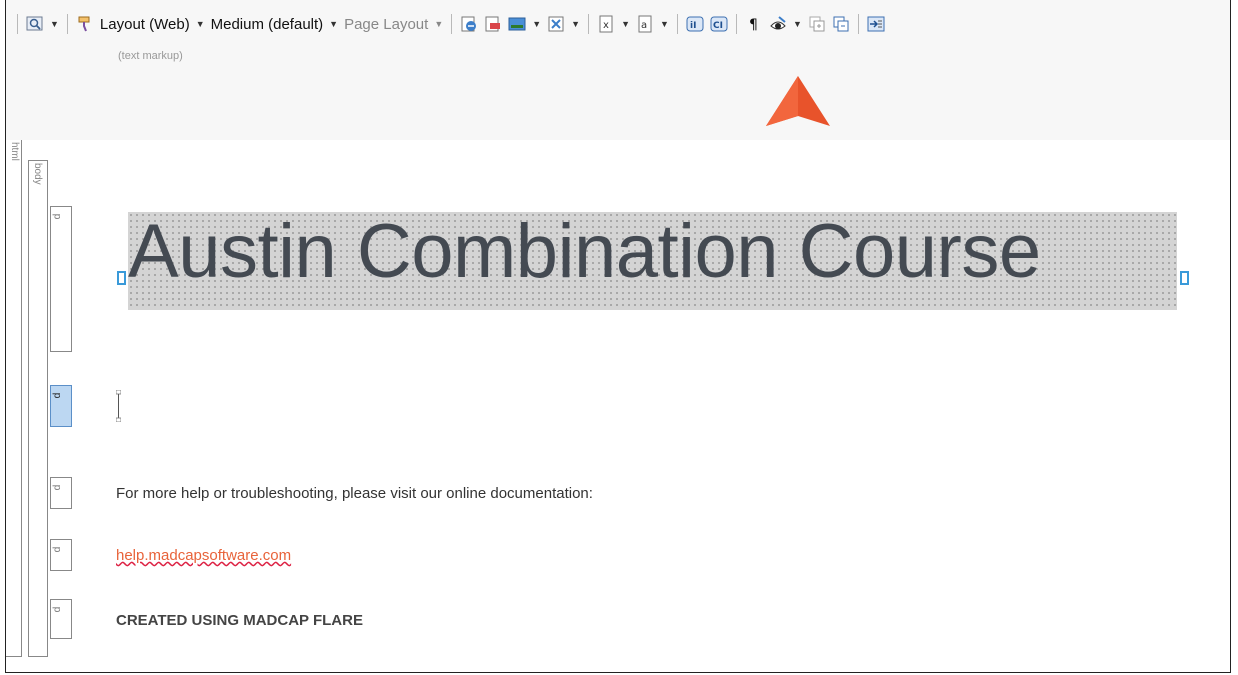  Describe the element at coordinates (386, 24) in the screenshot. I see `page-layout-dropdown: Page Layout` at that location.